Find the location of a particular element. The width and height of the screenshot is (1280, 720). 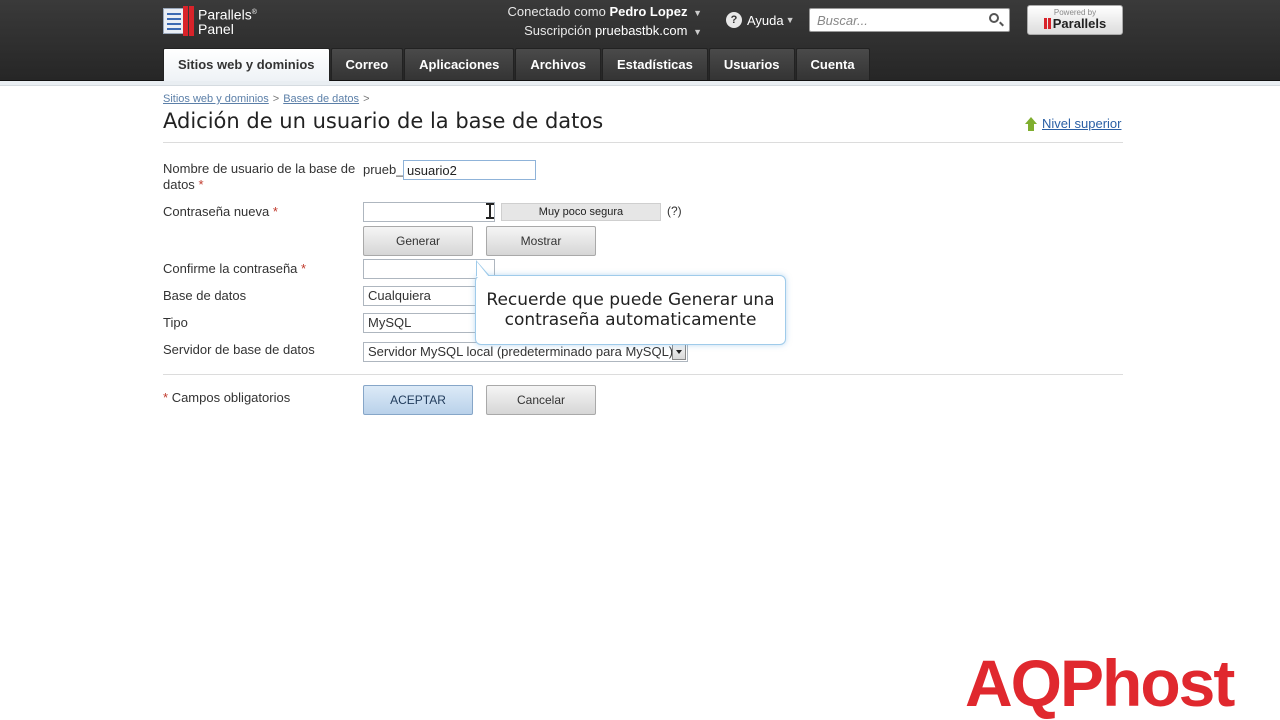

tab-account: Cuenta is located at coordinates (832, 64).